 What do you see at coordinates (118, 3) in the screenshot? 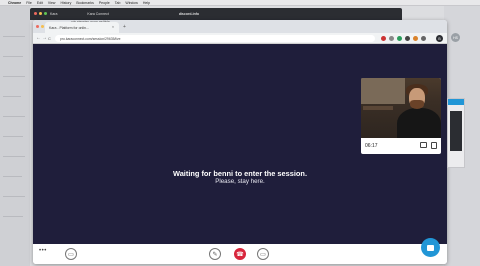
I see `menu-tab: Tab` at bounding box center [118, 3].